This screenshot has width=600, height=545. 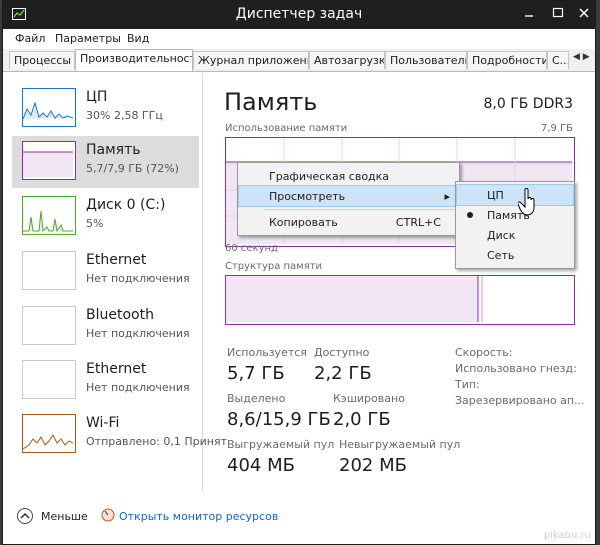 I want to click on stat-value-committed: 8,6/15,9 ГБ, so click(x=279, y=419).